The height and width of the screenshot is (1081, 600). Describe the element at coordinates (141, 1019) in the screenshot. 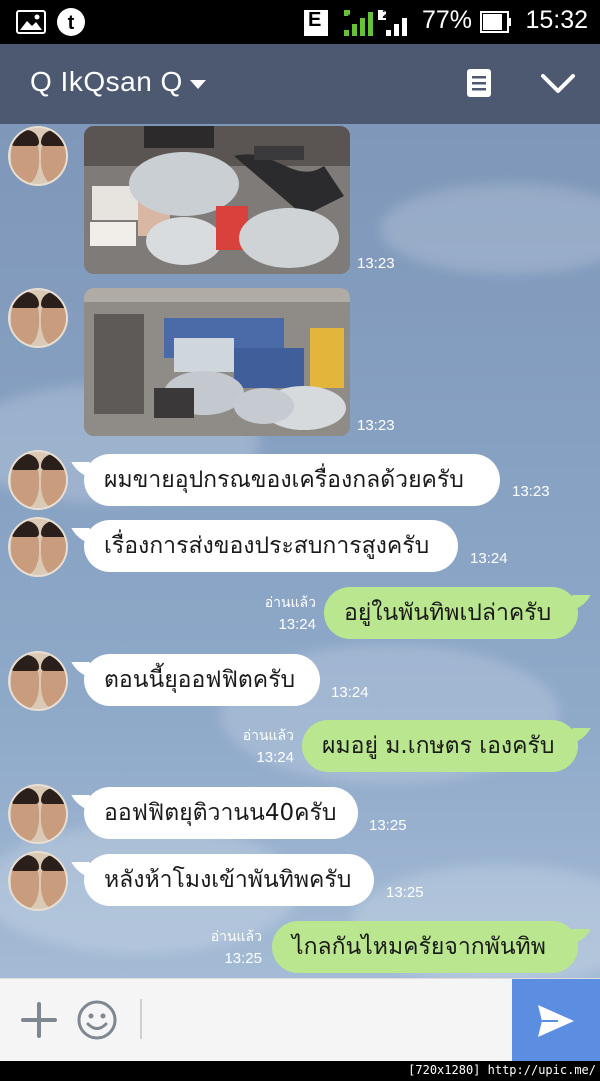

I see `divider` at that location.